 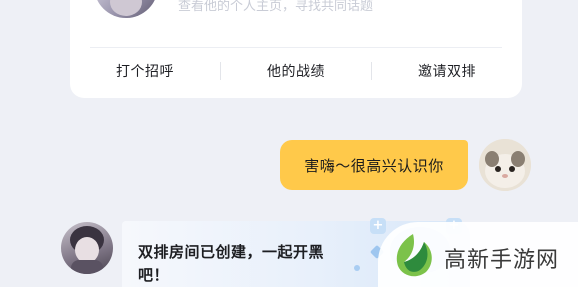 I want to click on message-bubble-outgoing: 害嗨～很高兴认识你, so click(x=374, y=165).